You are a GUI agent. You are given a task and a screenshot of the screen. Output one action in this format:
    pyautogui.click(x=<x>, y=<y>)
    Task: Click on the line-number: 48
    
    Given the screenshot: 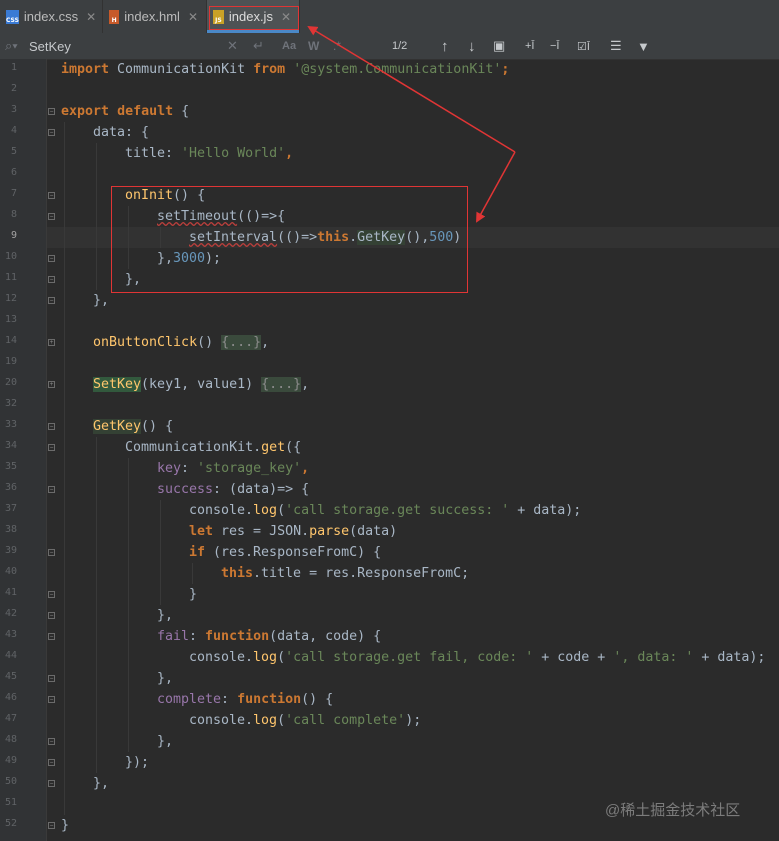 What is the action you would take?
    pyautogui.click(x=10, y=739)
    